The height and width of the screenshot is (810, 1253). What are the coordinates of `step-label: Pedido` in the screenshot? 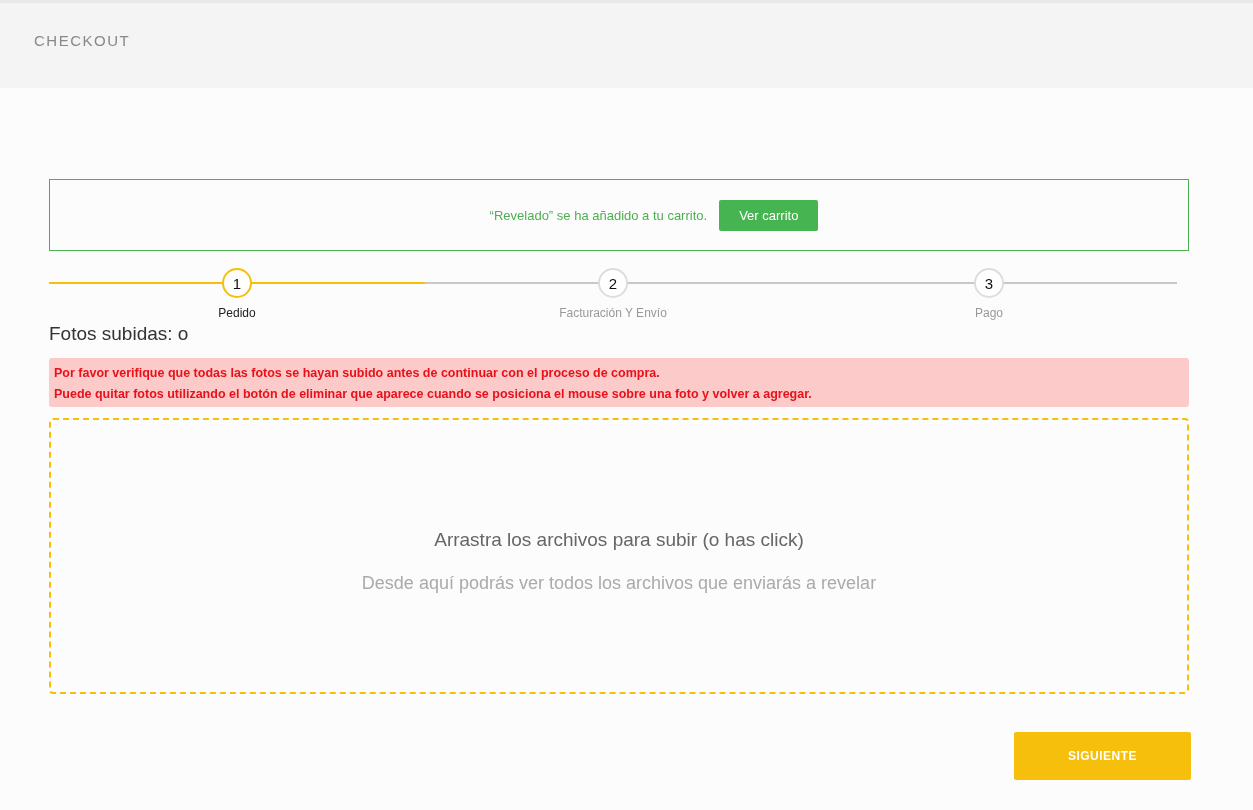 It's located at (237, 313).